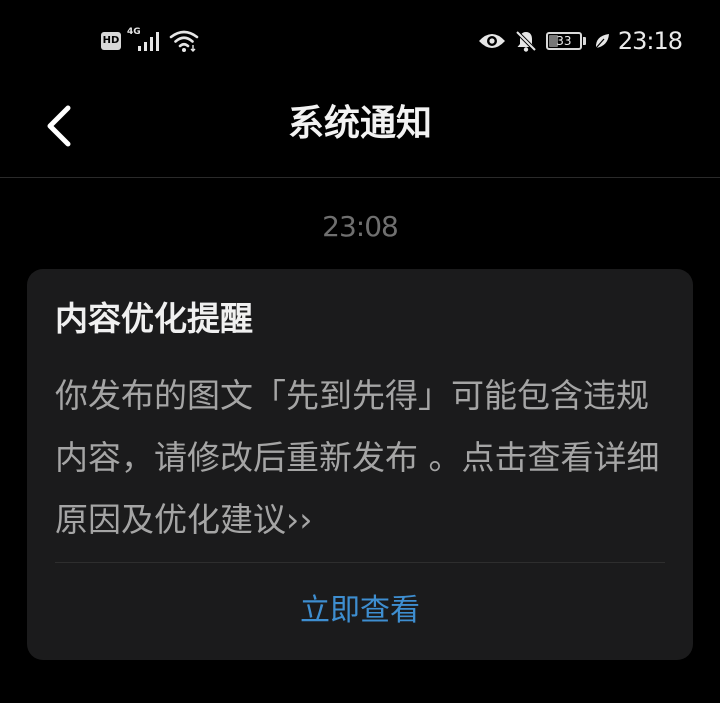  Describe the element at coordinates (650, 41) in the screenshot. I see `status-clock: 23:18` at that location.